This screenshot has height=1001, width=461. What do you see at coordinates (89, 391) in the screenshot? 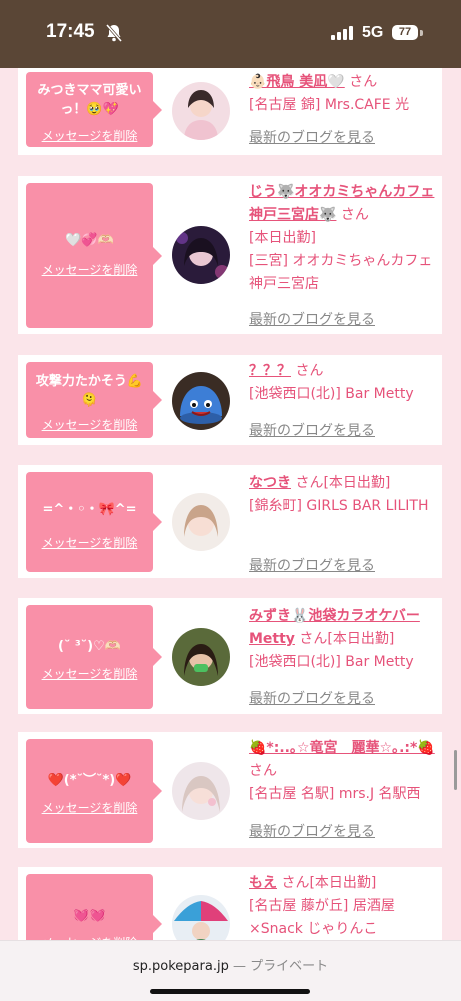
I see `message-text: 攻撃力たかそう💪 🫠` at bounding box center [89, 391].